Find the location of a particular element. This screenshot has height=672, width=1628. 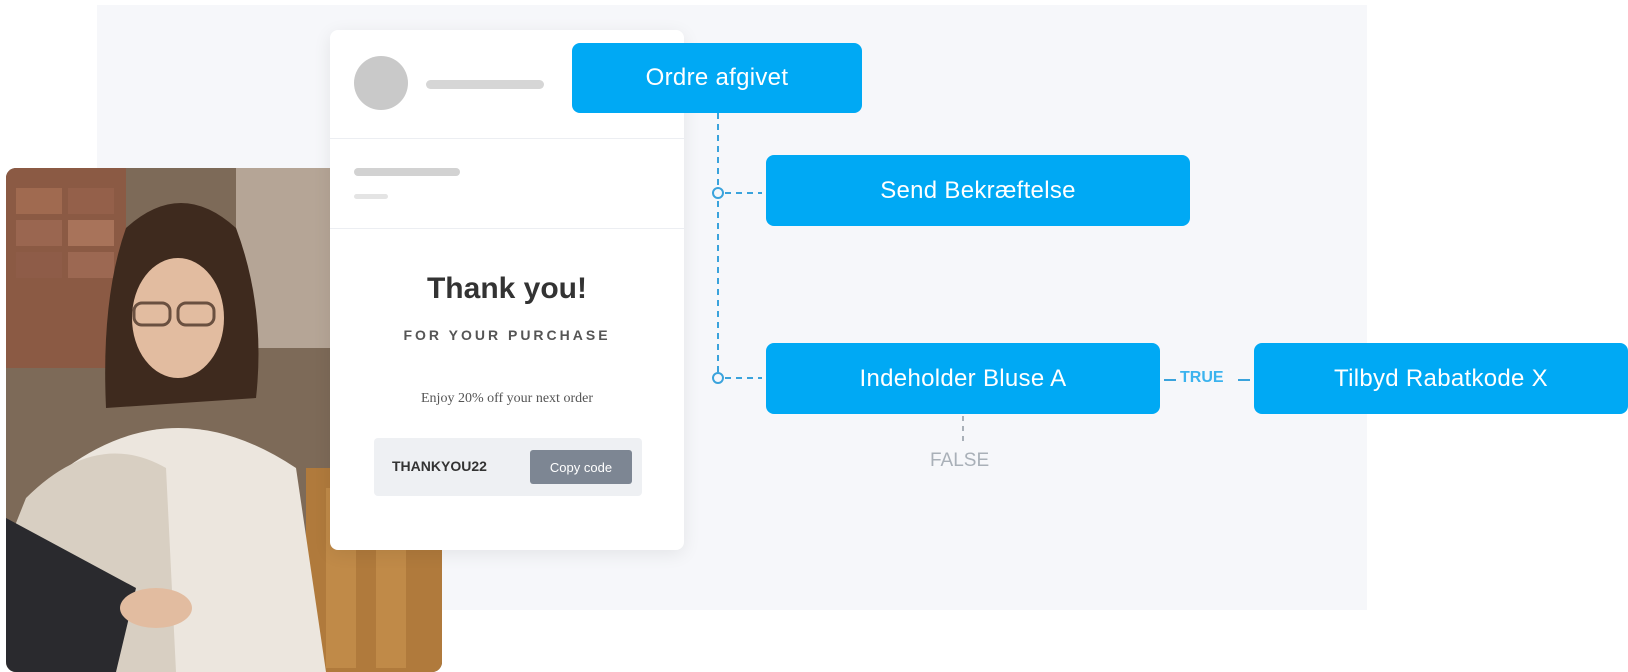

condition-node-contains-product: Indeholder Bluse A is located at coordinates (963, 378).